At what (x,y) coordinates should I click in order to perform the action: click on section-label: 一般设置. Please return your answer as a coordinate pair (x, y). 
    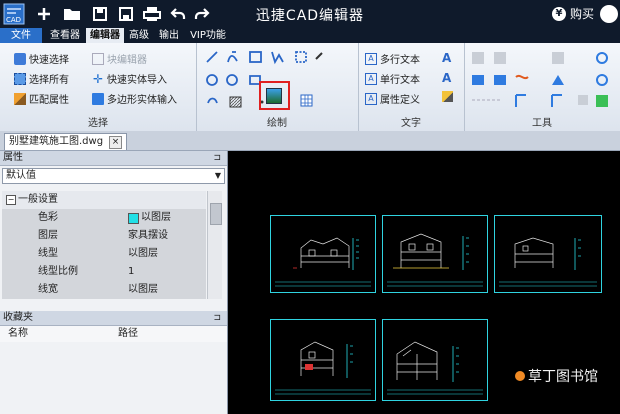
    Looking at the image, I should click on (38, 199).